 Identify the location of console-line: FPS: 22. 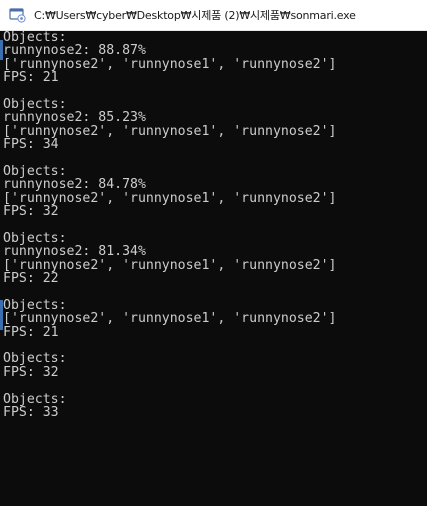
(31, 279).